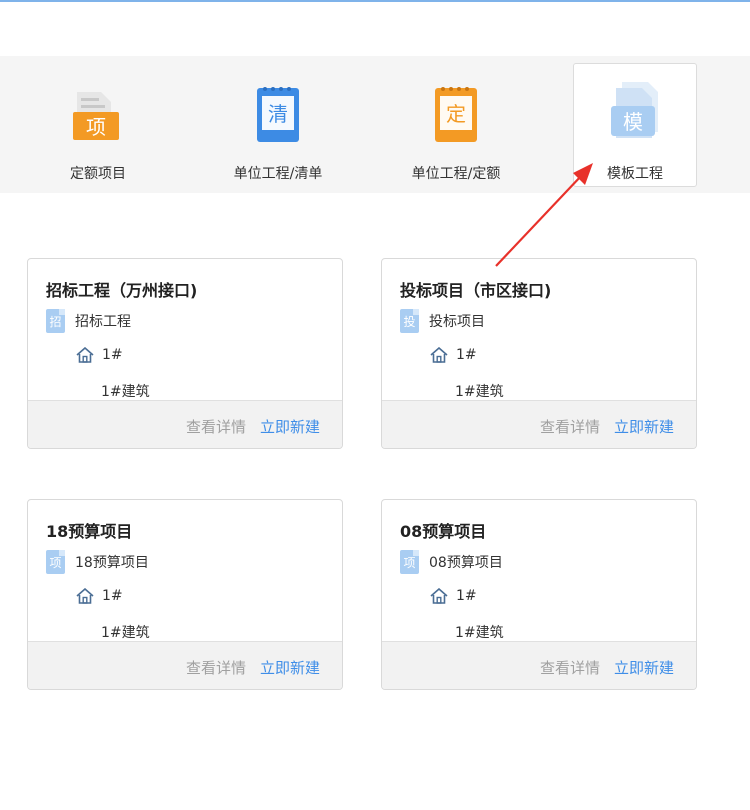 This screenshot has height=810, width=750. Describe the element at coordinates (456, 174) in the screenshot. I see `tool-label: 单位工程/定额` at that location.